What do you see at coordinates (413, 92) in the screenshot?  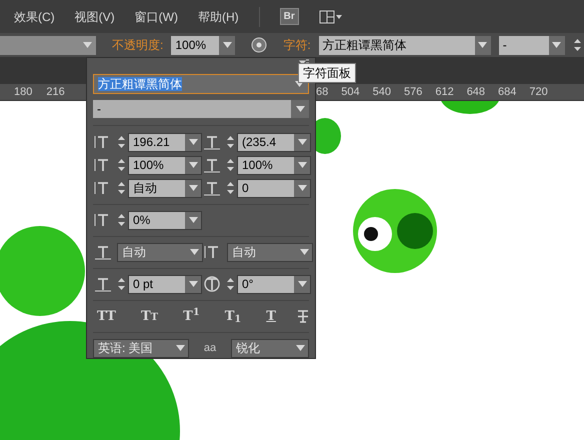 I see `ruler-label: 576` at bounding box center [413, 92].